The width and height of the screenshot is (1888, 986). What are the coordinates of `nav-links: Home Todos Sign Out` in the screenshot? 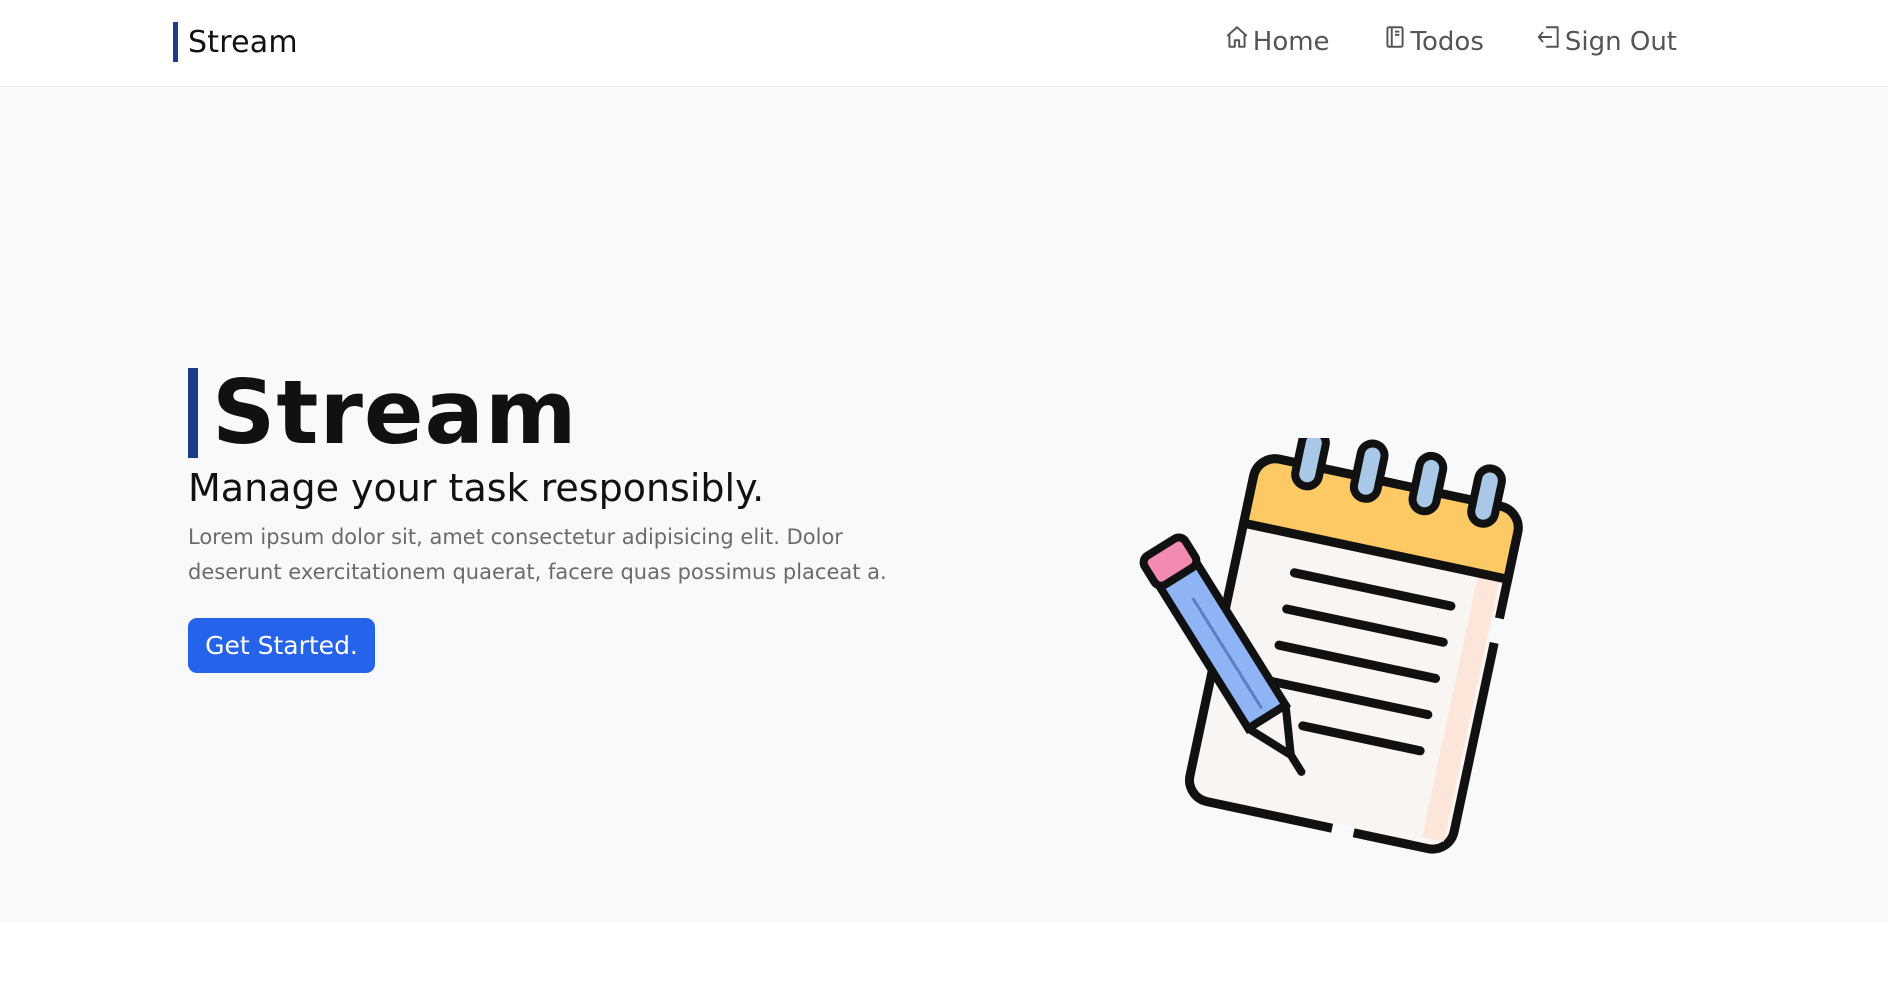 It's located at (1450, 42).